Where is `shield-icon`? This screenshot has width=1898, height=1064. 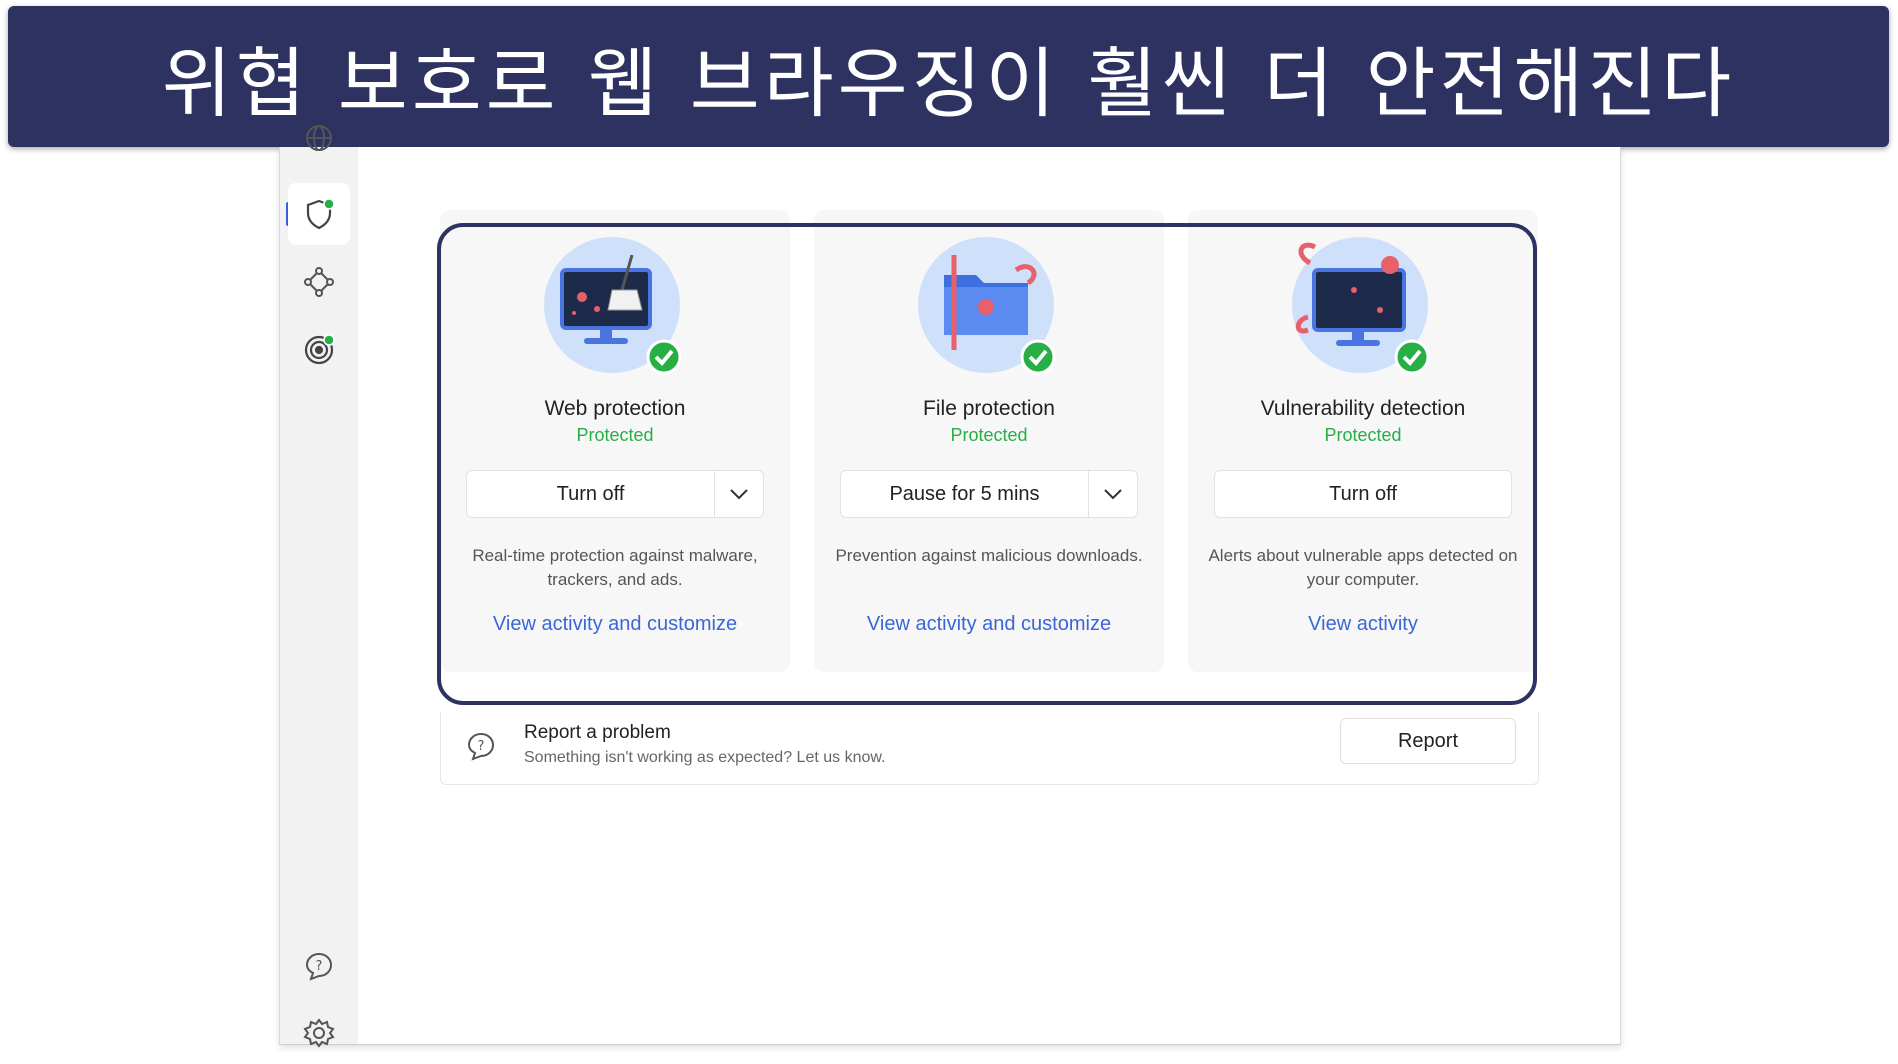
shield-icon is located at coordinates (320, 214).